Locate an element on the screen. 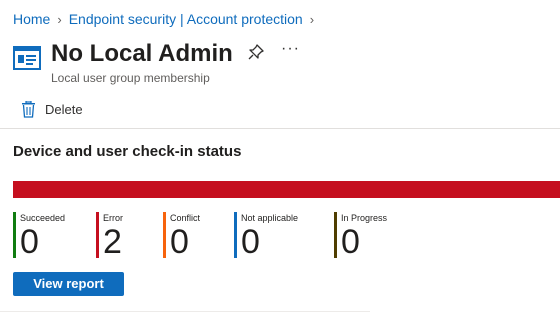 This screenshot has height=313, width=560. divider is located at coordinates (185, 311).